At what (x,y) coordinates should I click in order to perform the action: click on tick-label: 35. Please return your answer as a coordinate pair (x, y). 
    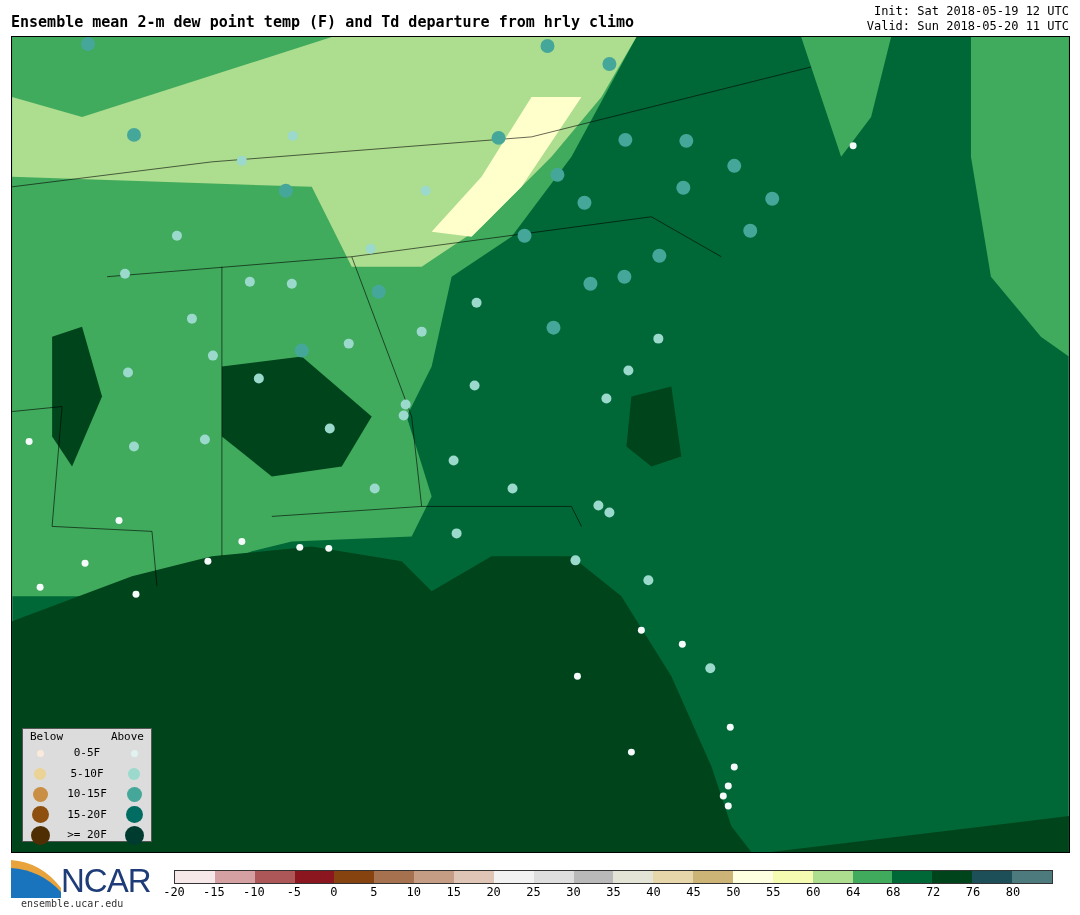
    Looking at the image, I should click on (613, 892).